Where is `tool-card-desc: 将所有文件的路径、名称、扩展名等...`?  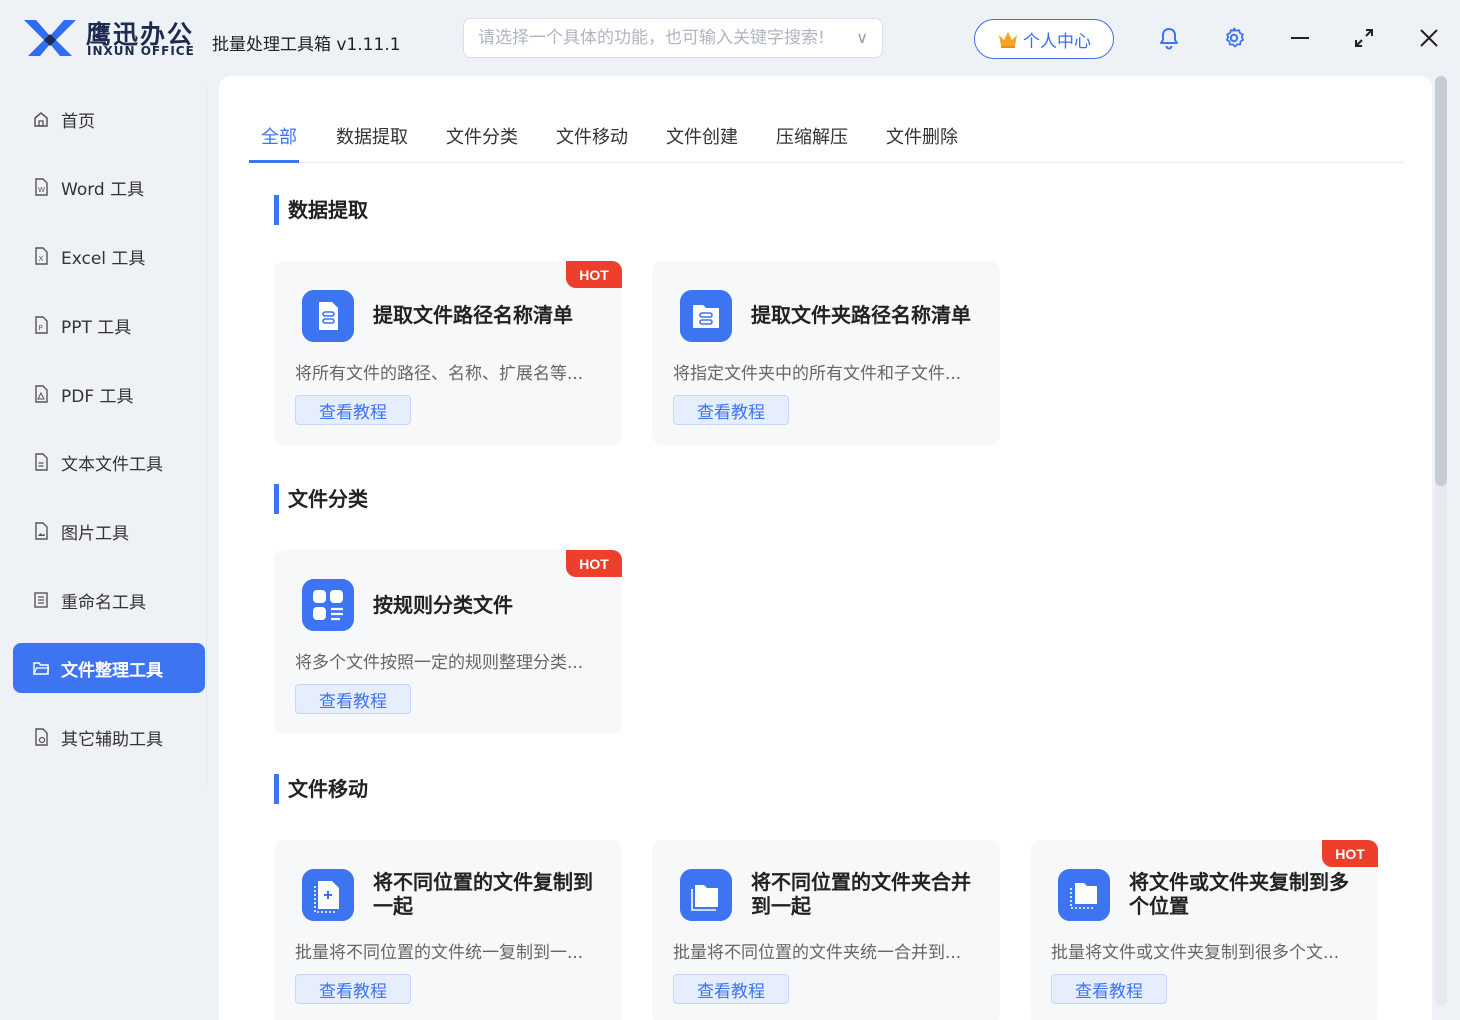
tool-card-desc: 将所有文件的路径、名称、扩展名等... is located at coordinates (439, 374).